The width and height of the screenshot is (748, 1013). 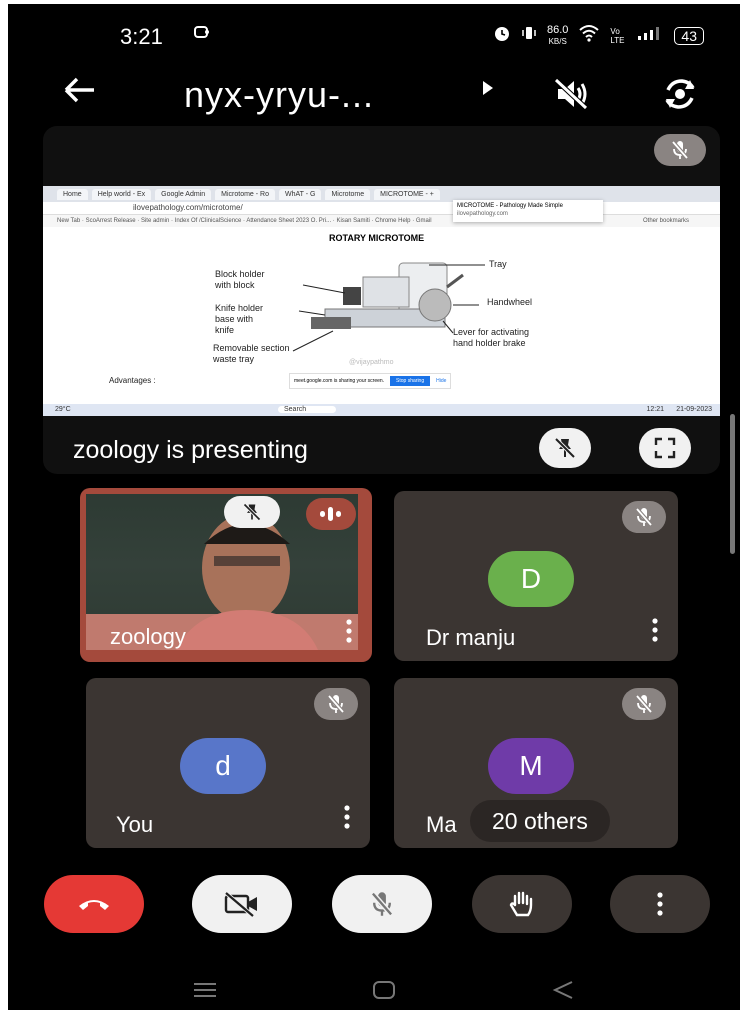 What do you see at coordinates (190, 450) in the screenshot?
I see `presenting-label: zoology is presenting` at bounding box center [190, 450].